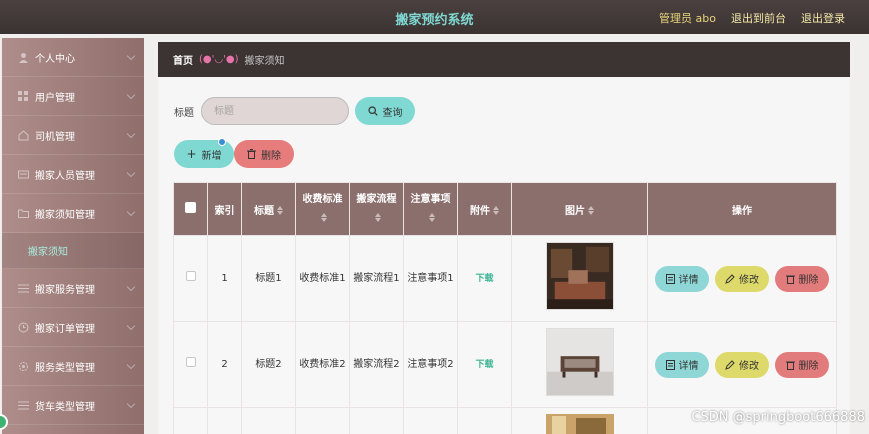 This screenshot has height=434, width=869. Describe the element at coordinates (484, 209) in the screenshot. I see `column-header: 附件` at that location.